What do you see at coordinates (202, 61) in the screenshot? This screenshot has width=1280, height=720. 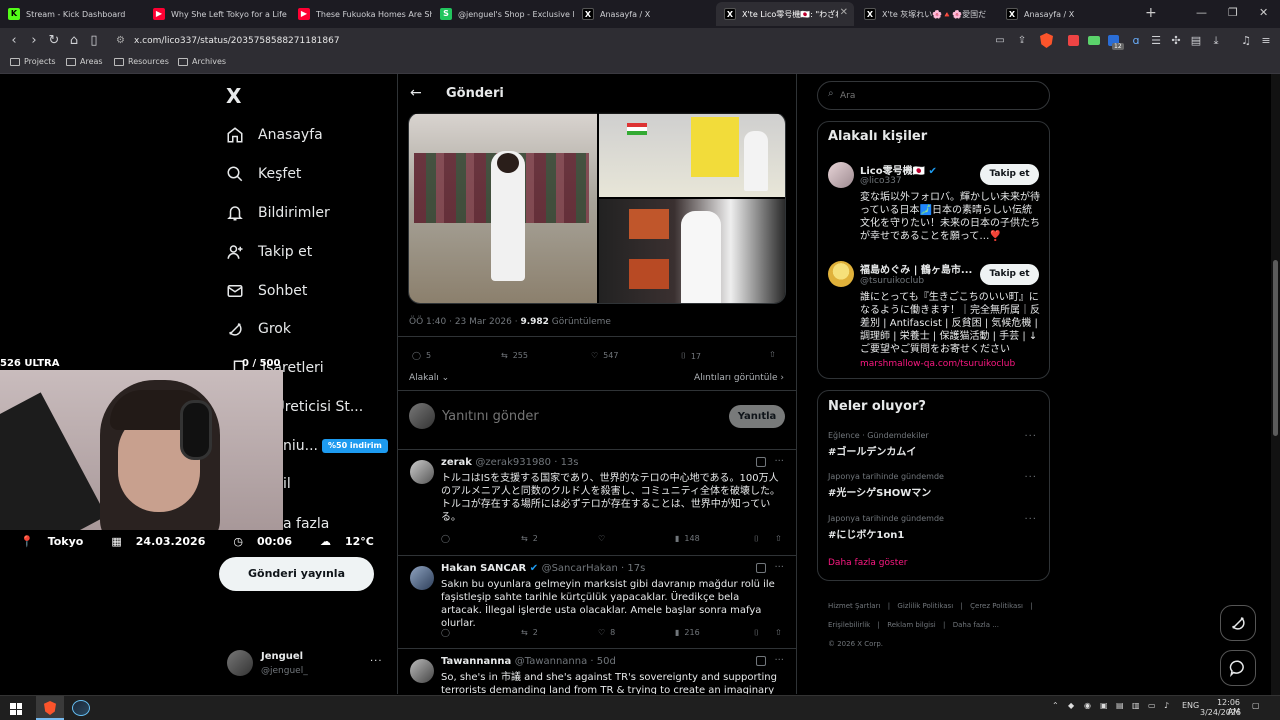 I see `bookmark-folder: Archives` at bounding box center [202, 61].